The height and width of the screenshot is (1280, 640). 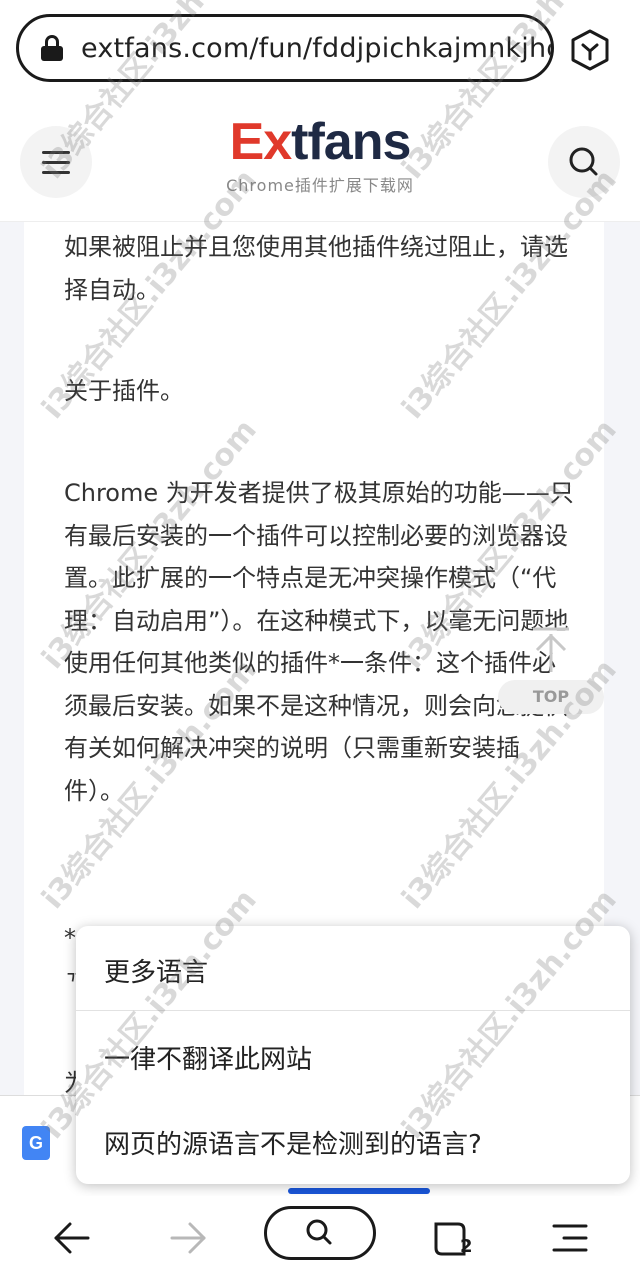 I want to click on menu-item-more-languages: 更多语言, so click(x=156, y=970).